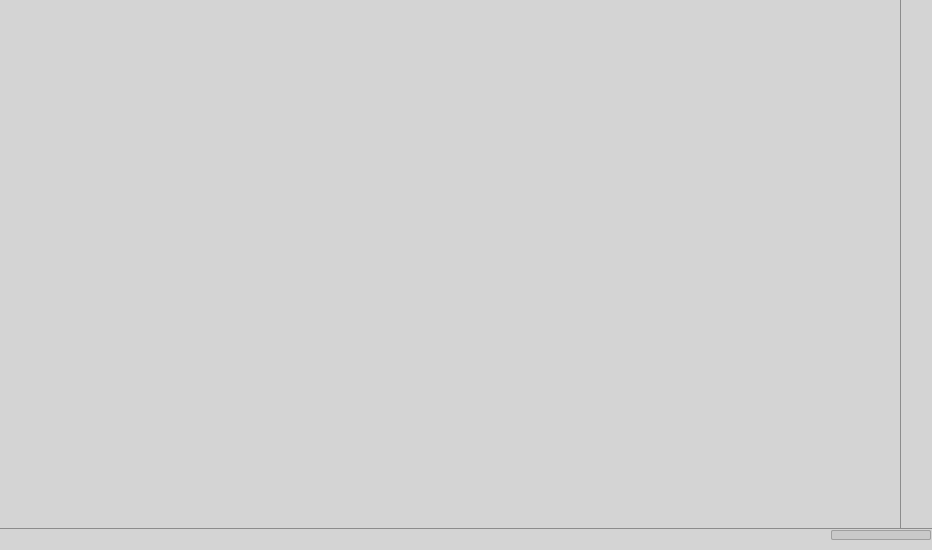  I want to click on time-axis, so click(466, 539).